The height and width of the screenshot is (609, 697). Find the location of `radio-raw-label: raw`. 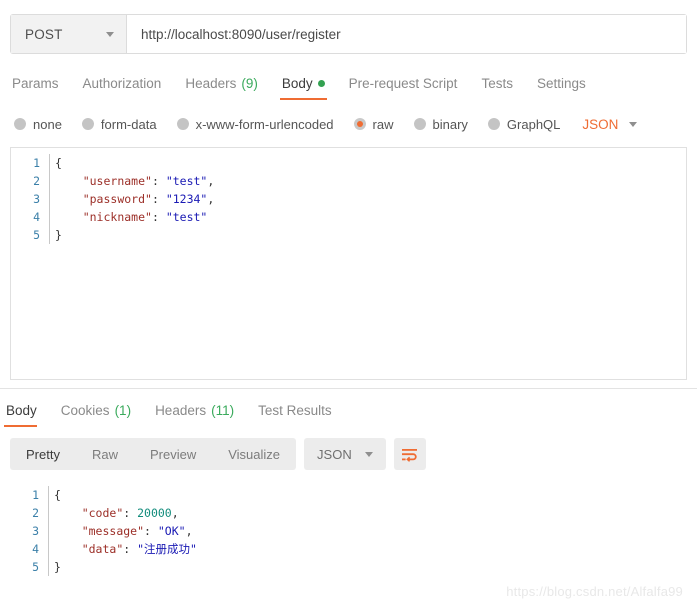

radio-raw-label: raw is located at coordinates (383, 124).